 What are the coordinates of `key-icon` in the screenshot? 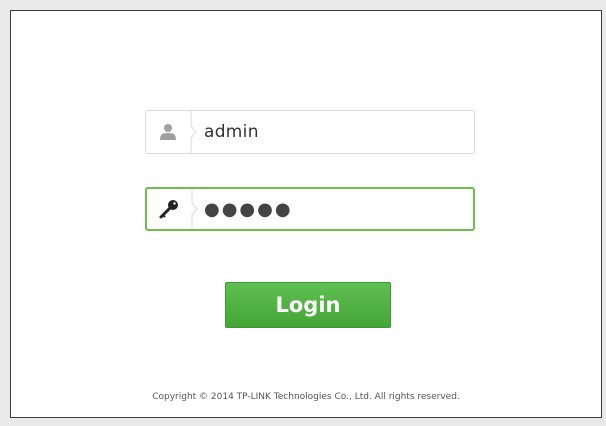 It's located at (169, 209).